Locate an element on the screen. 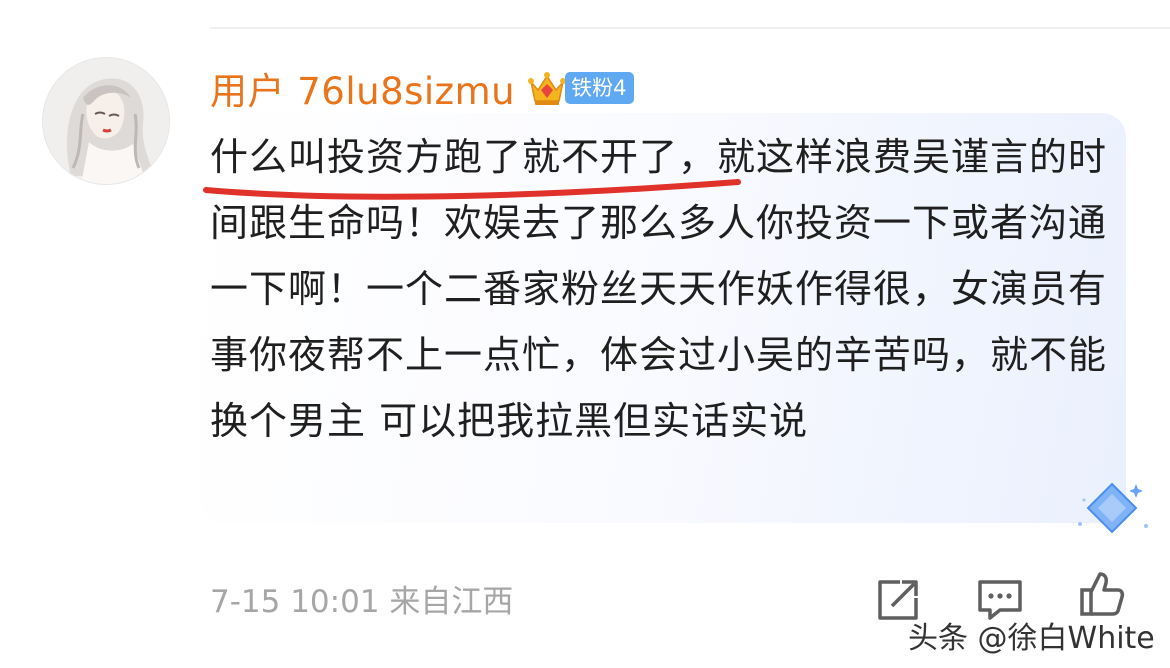 This screenshot has width=1170, height=668. crown-icon is located at coordinates (547, 88).